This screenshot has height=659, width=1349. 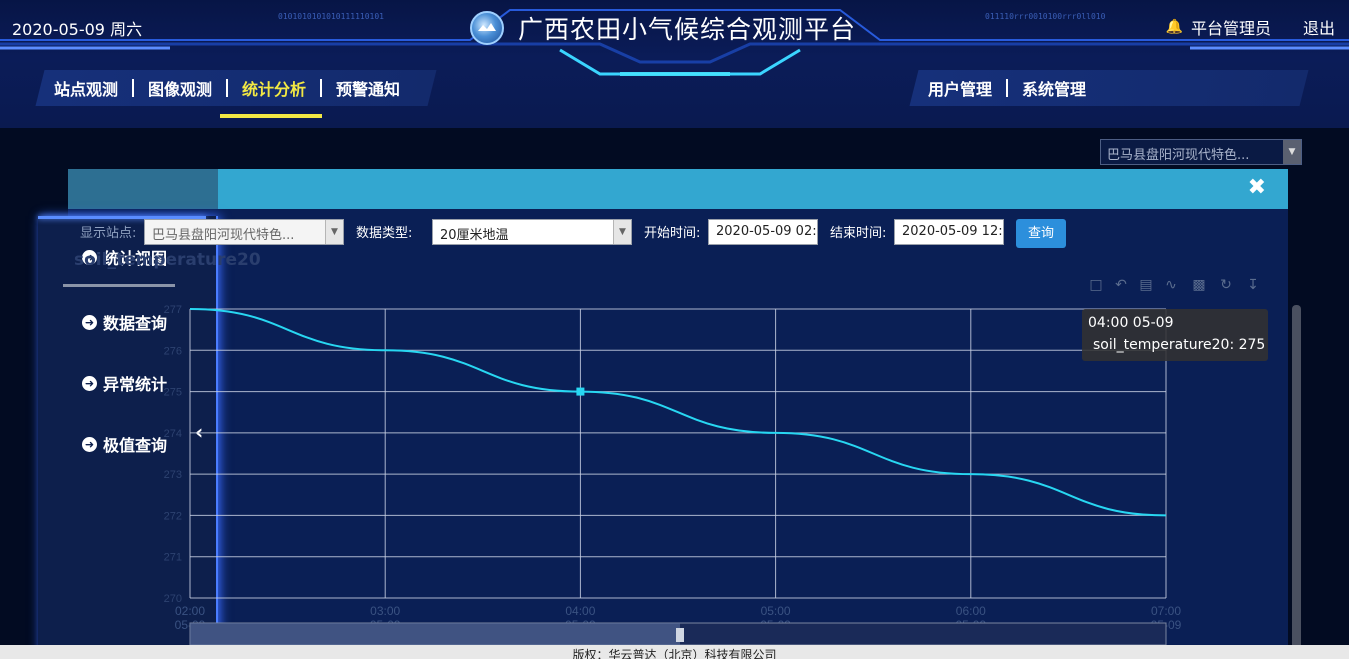 I want to click on side-item-extreme-query: ➜ 极值查询, so click(x=124, y=444).